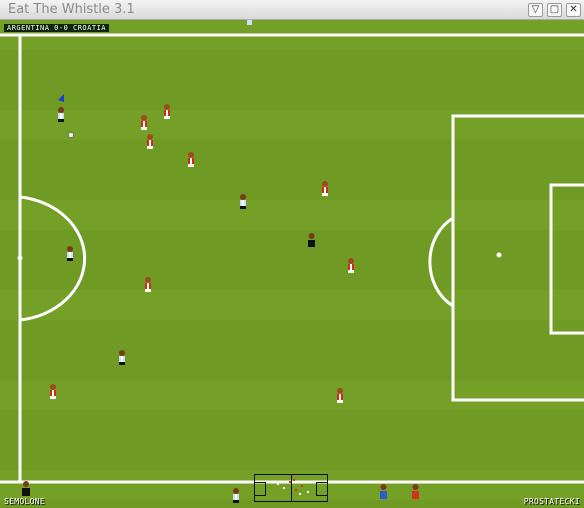 The image size is (584, 508). I want to click on window-title: Eat The Whistle 3.1, so click(71, 9).